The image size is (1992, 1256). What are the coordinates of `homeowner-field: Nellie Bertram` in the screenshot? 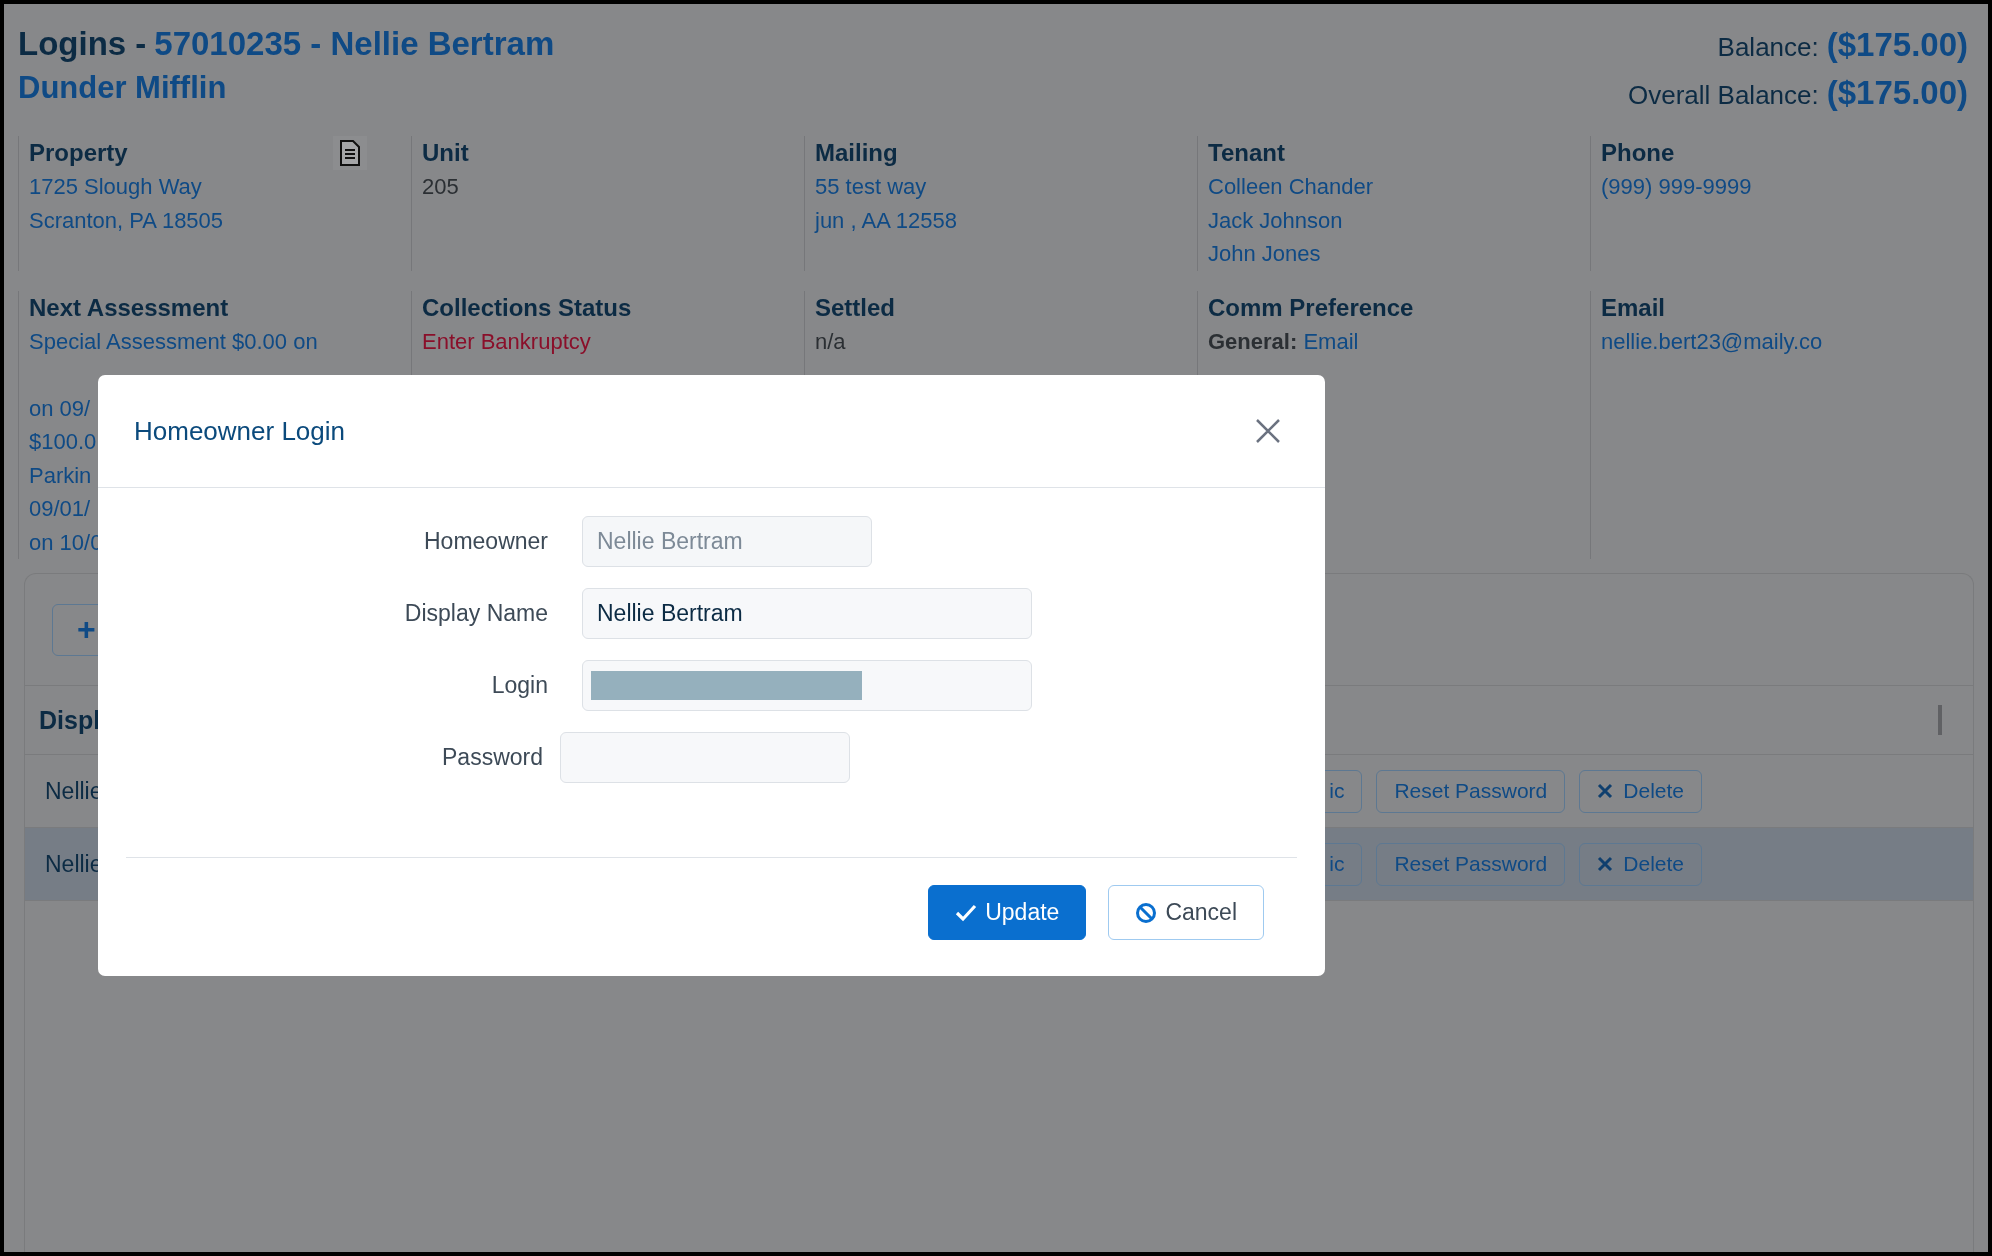 It's located at (727, 541).